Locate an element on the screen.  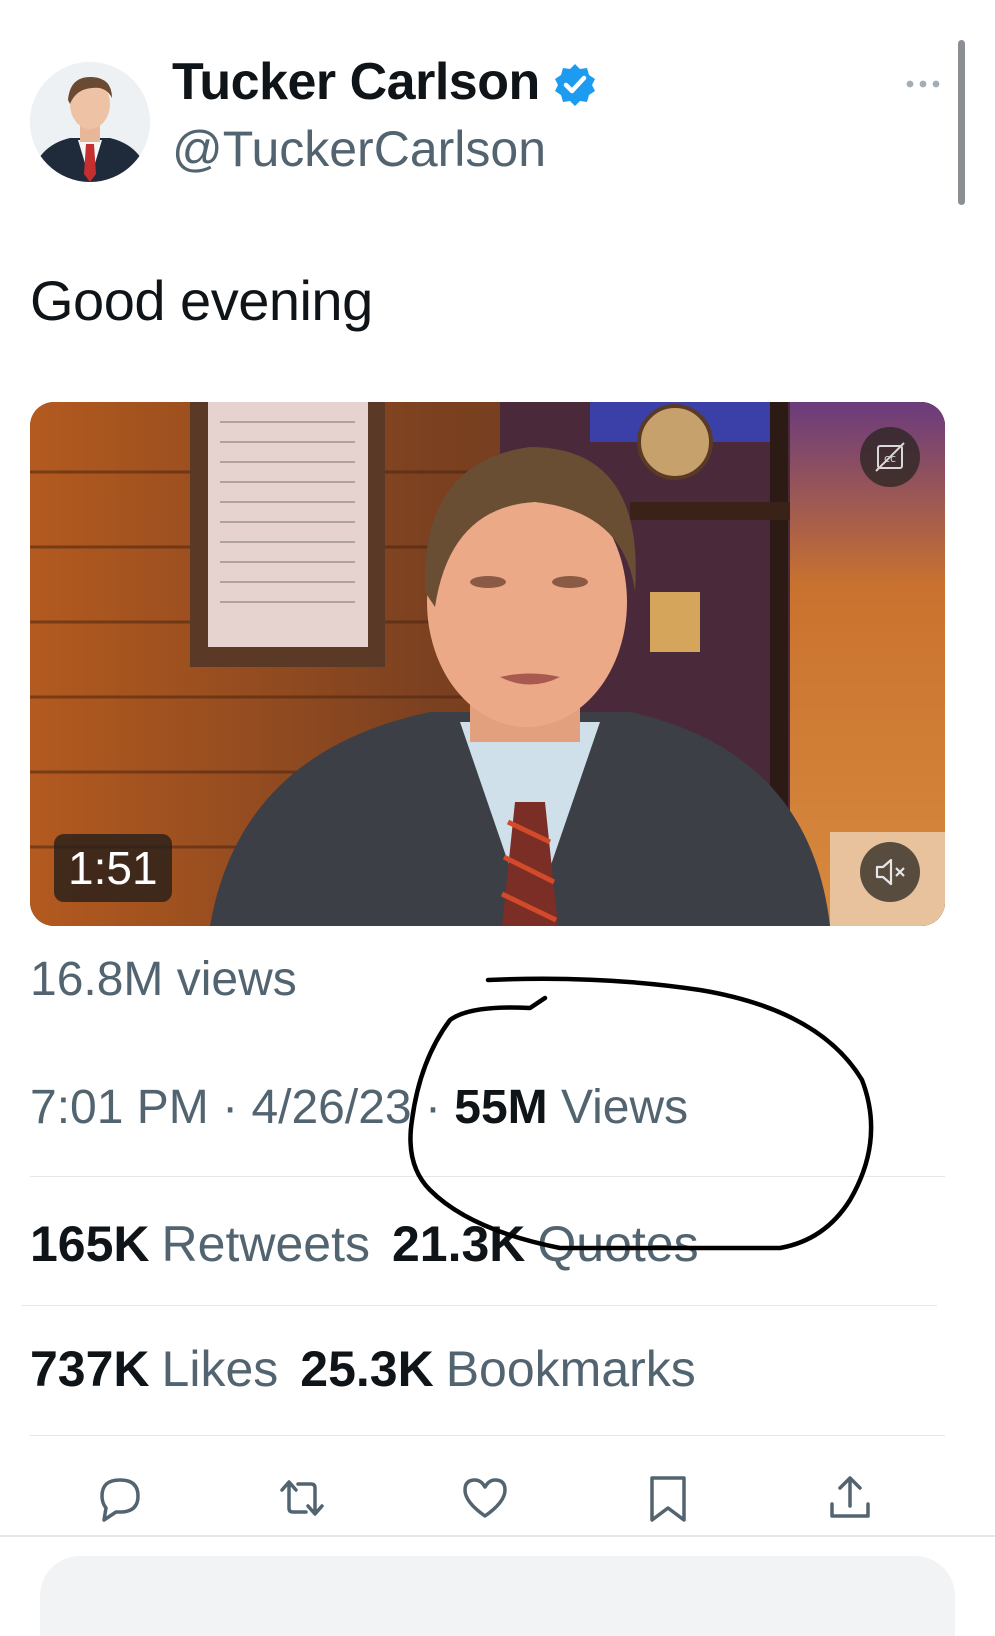
reply-composer-bar is located at coordinates (497, 1596).